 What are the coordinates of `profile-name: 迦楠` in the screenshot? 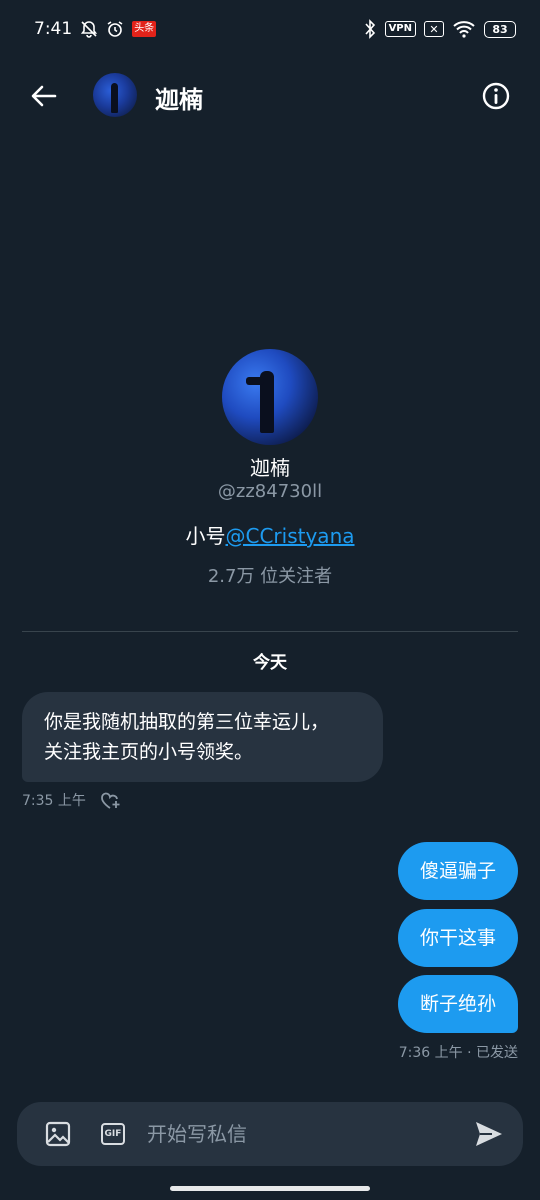 It's located at (270, 468).